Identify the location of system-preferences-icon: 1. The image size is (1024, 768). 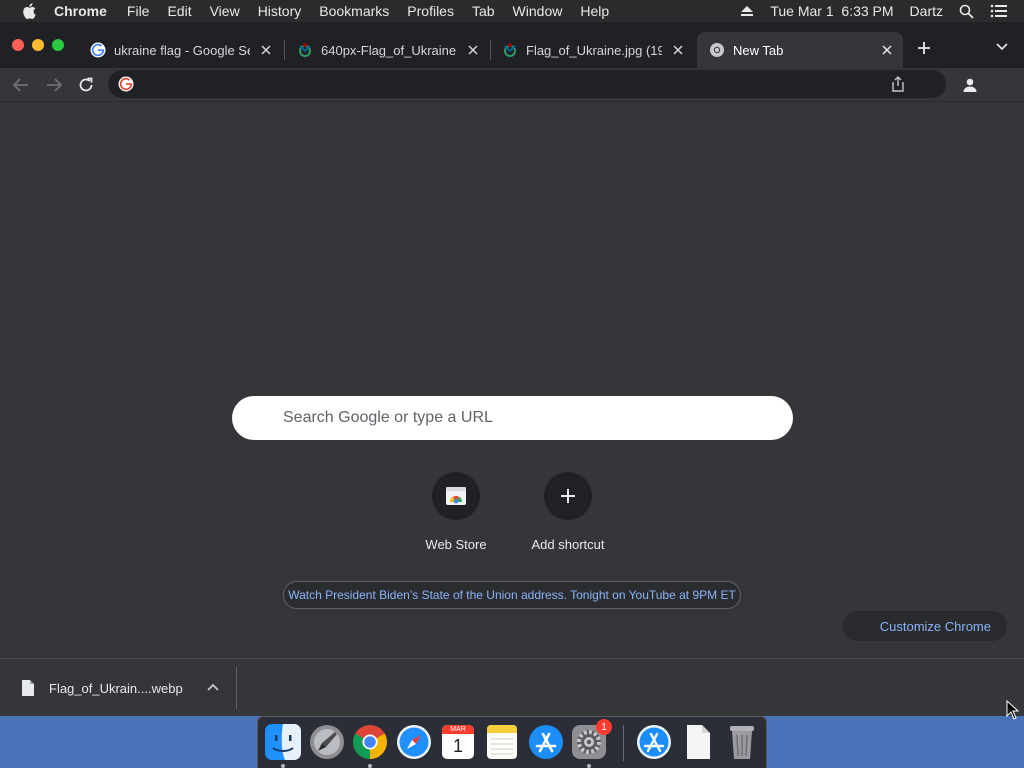
(591, 740).